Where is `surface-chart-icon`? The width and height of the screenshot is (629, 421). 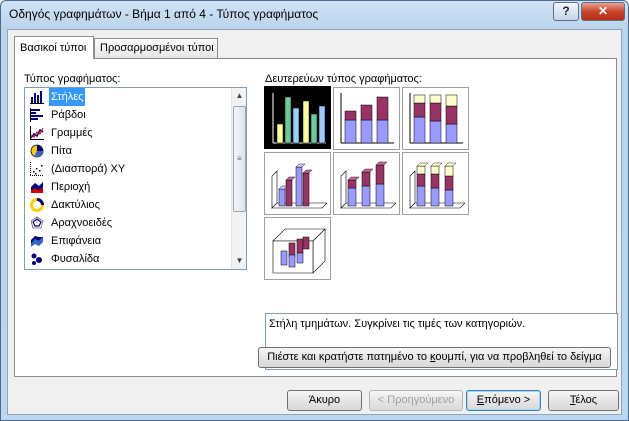
surface-chart-icon is located at coordinates (37, 241).